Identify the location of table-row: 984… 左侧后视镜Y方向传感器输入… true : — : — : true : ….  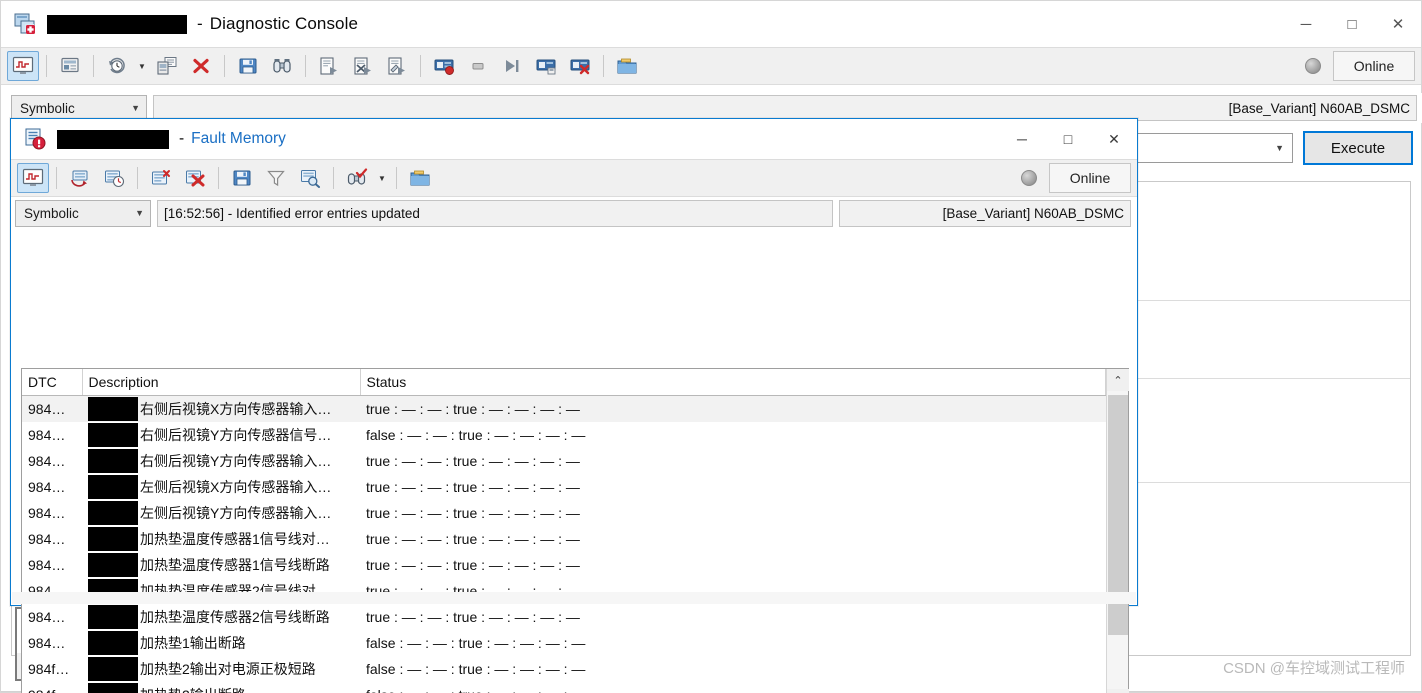
(564, 513).